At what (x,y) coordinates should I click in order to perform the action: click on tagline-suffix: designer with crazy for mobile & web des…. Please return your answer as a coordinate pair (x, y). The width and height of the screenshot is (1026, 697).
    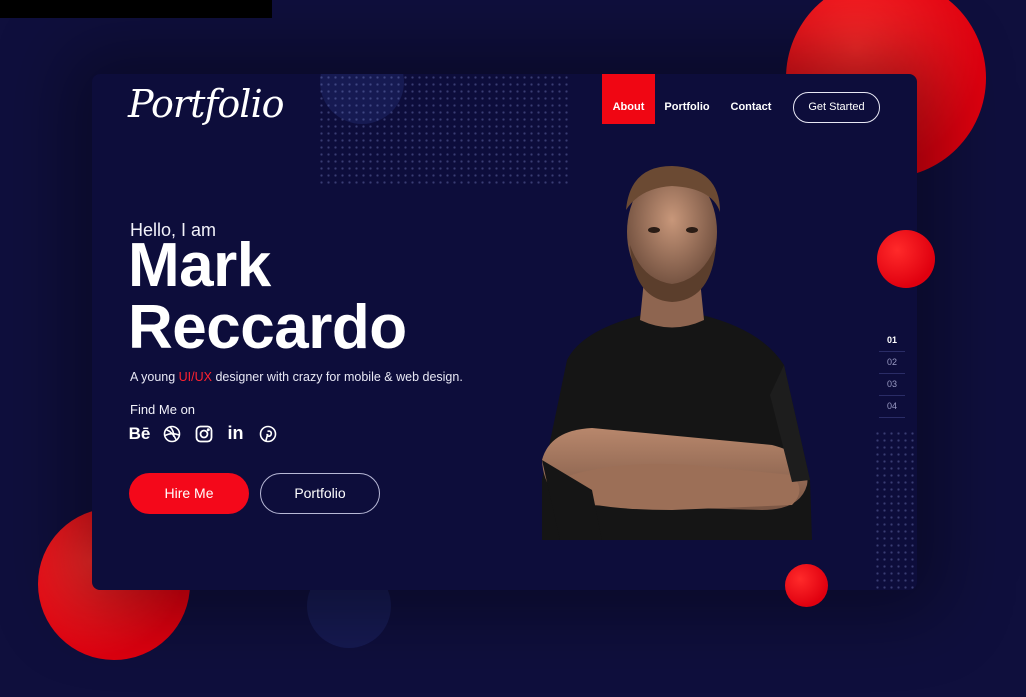
    Looking at the image, I should click on (337, 377).